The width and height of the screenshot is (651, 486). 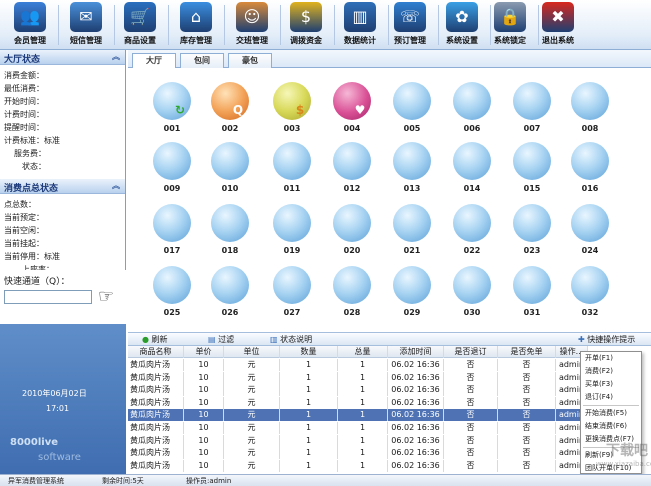 I want to click on toolbar-button-9: 🔒 系统锁定, so click(x=510, y=25).